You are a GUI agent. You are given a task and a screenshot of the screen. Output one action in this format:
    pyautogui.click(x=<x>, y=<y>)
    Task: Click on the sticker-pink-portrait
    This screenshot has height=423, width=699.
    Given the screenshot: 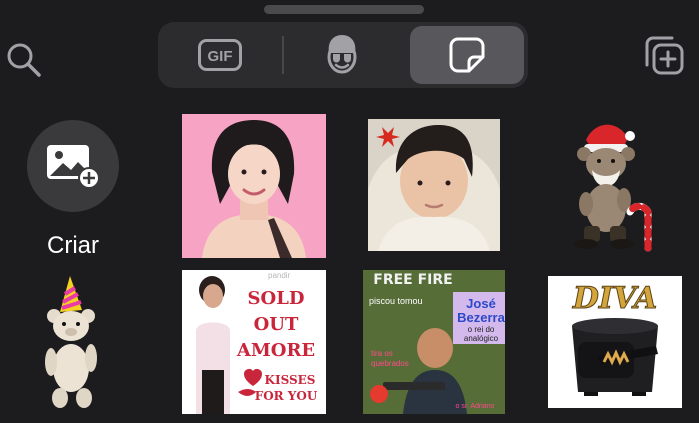 What is the action you would take?
    pyautogui.click(x=254, y=186)
    